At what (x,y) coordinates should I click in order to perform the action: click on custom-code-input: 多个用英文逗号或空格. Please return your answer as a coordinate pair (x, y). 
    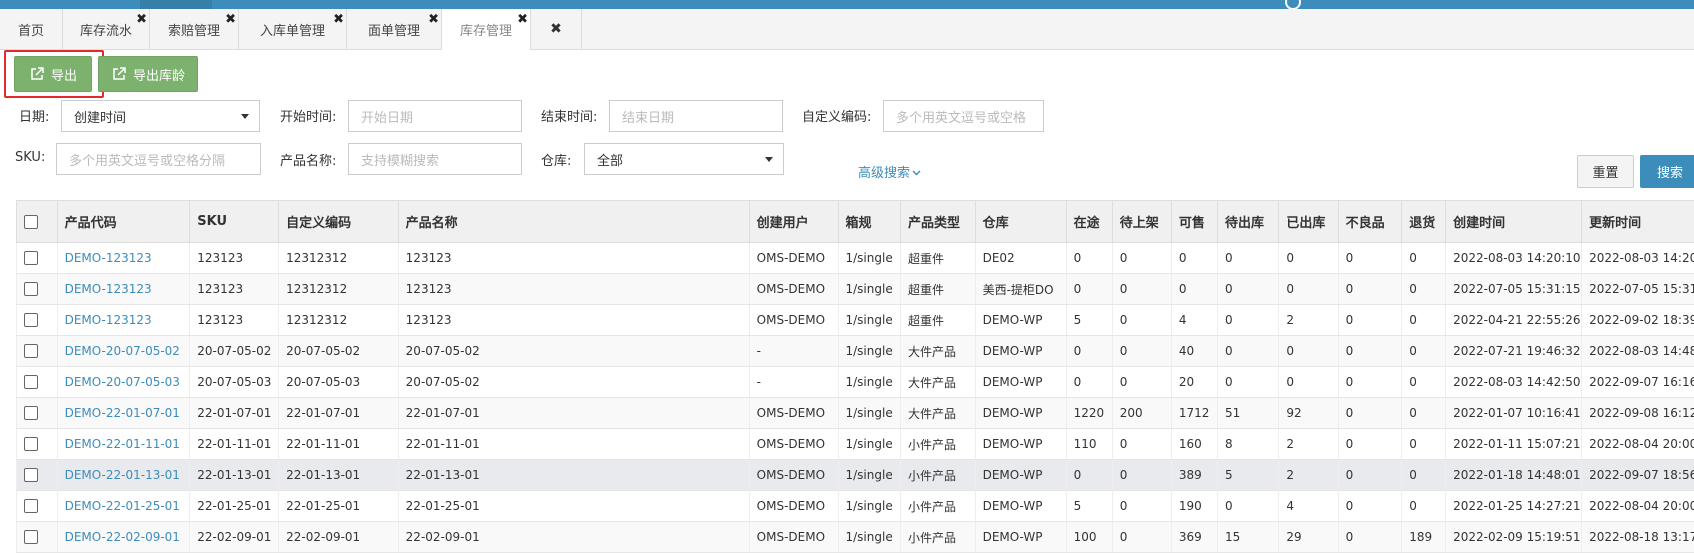
    Looking at the image, I should click on (963, 116).